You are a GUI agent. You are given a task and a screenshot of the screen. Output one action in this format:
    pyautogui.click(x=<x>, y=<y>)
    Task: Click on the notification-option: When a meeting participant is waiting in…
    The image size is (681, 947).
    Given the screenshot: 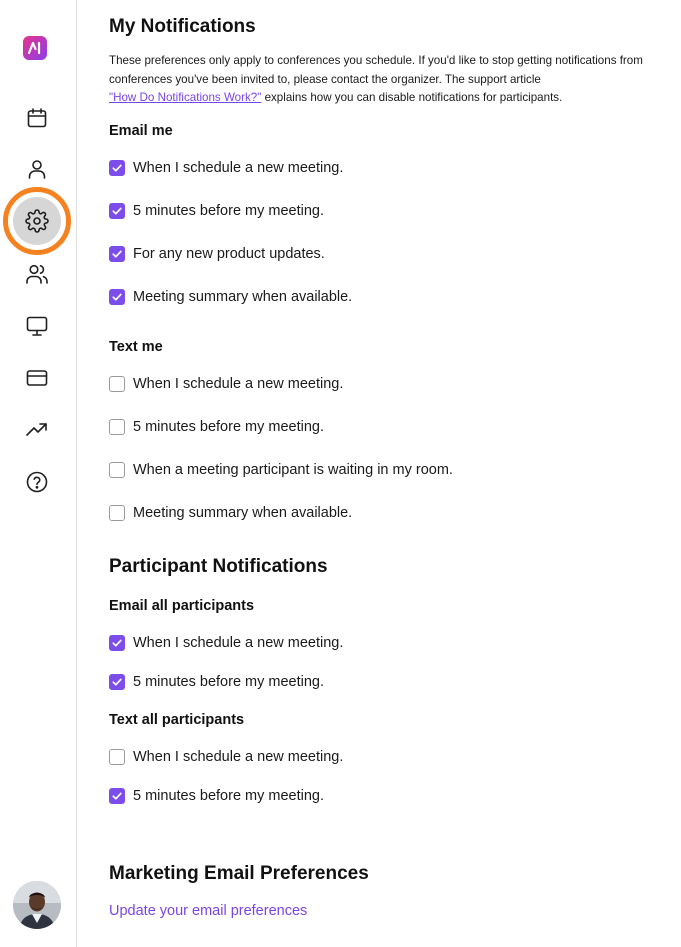 What is the action you would take?
    pyautogui.click(x=281, y=470)
    